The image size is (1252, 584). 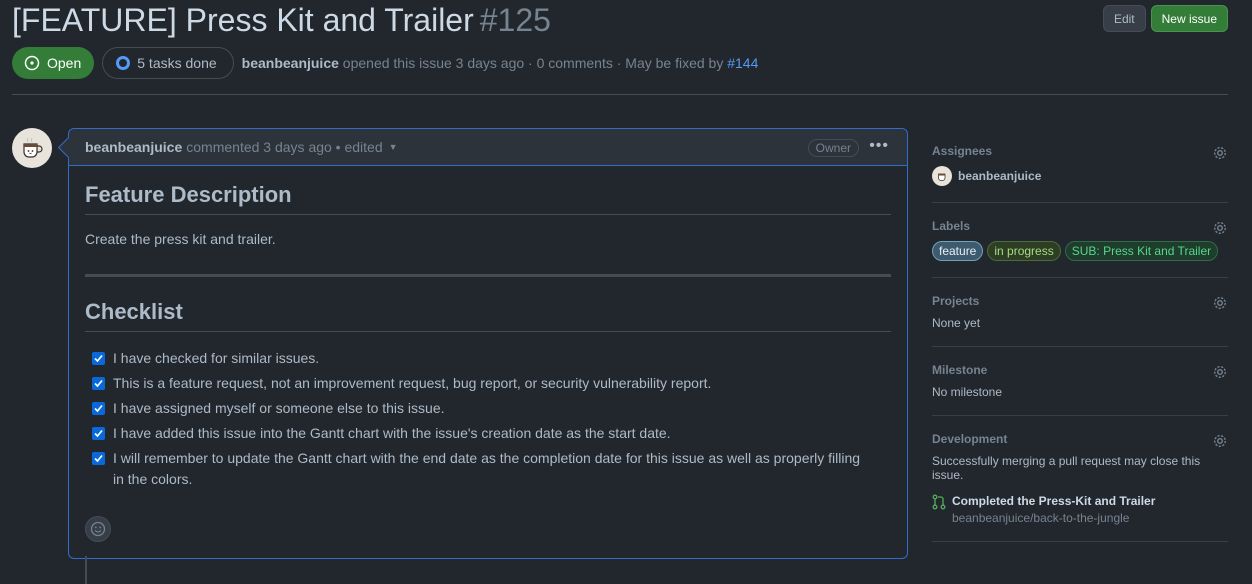 What do you see at coordinates (180, 239) in the screenshot?
I see `description-text: Create the press kit and trailer.` at bounding box center [180, 239].